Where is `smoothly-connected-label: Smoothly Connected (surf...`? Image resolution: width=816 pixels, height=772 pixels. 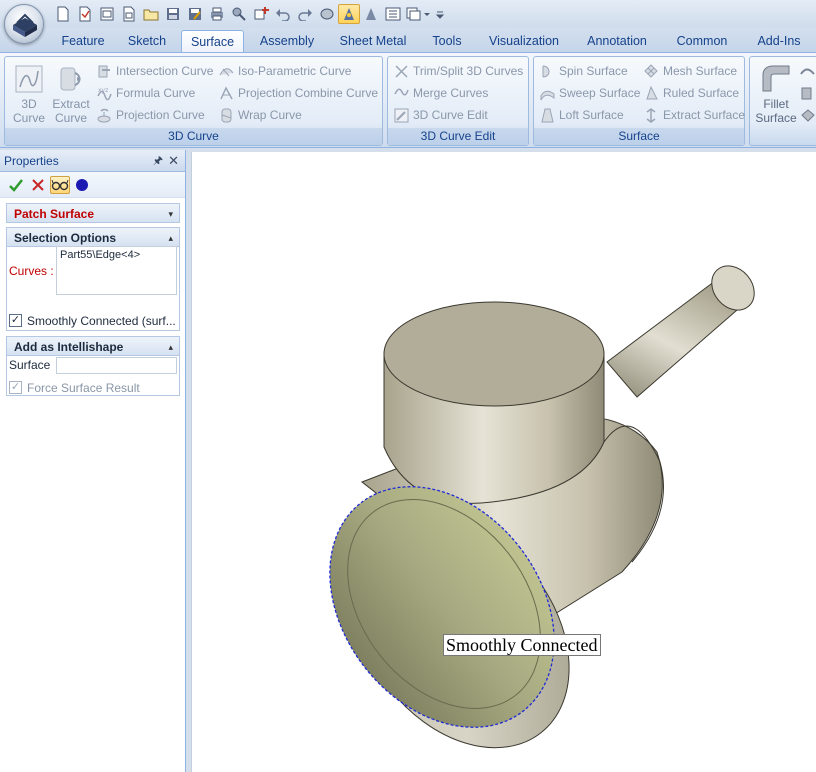 smoothly-connected-label: Smoothly Connected (surf... is located at coordinates (101, 321).